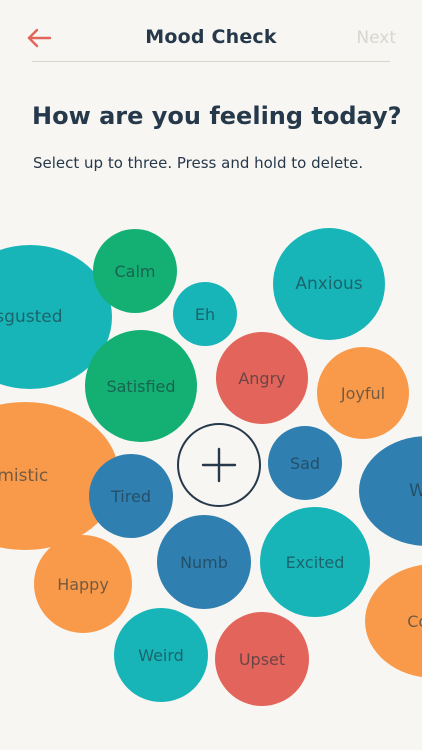 The height and width of the screenshot is (750, 422). What do you see at coordinates (363, 393) in the screenshot?
I see `mood-bubble-joyful: Joyful` at bounding box center [363, 393].